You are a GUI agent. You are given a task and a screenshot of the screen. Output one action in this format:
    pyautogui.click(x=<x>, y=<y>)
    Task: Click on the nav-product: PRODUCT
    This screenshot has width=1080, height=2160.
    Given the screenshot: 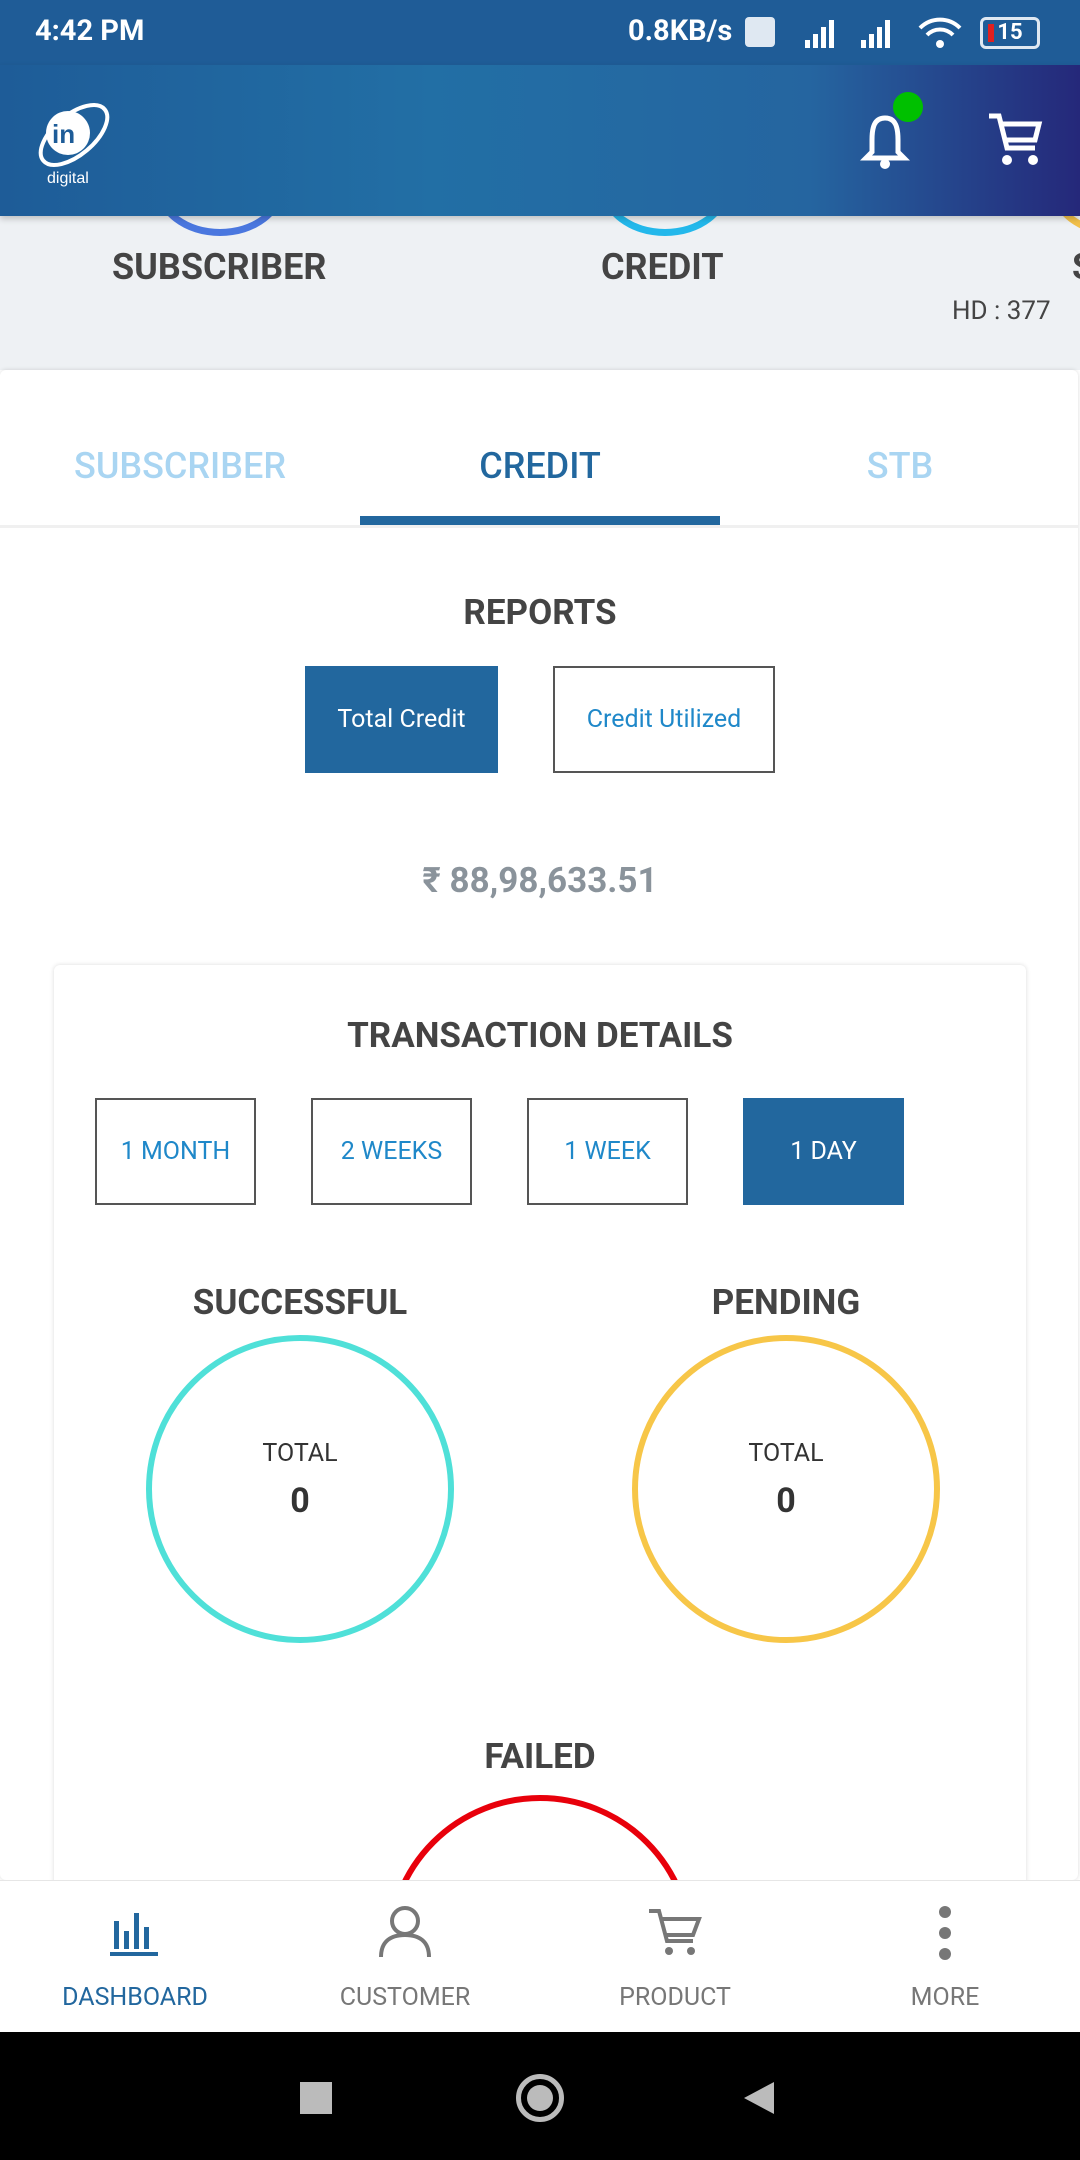 What is the action you would take?
    pyautogui.click(x=675, y=1957)
    